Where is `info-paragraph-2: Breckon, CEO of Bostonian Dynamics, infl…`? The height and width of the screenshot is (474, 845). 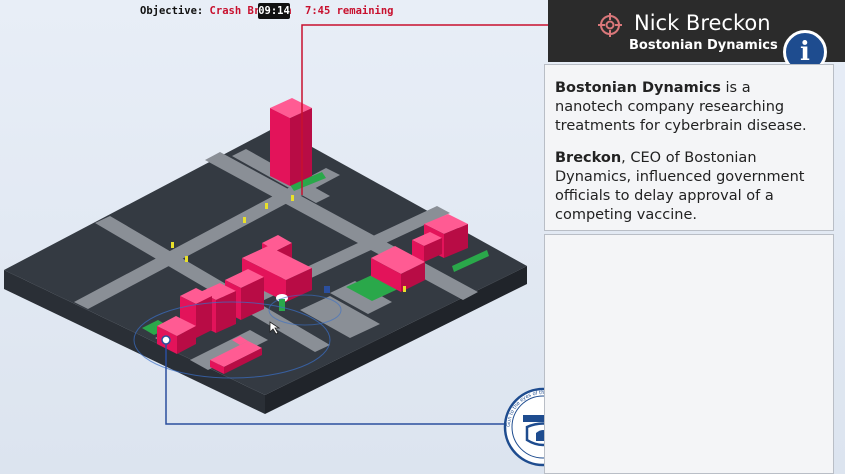 info-paragraph-2: Breckon, CEO of Bostonian Dynamics, infl… is located at coordinates (689, 187).